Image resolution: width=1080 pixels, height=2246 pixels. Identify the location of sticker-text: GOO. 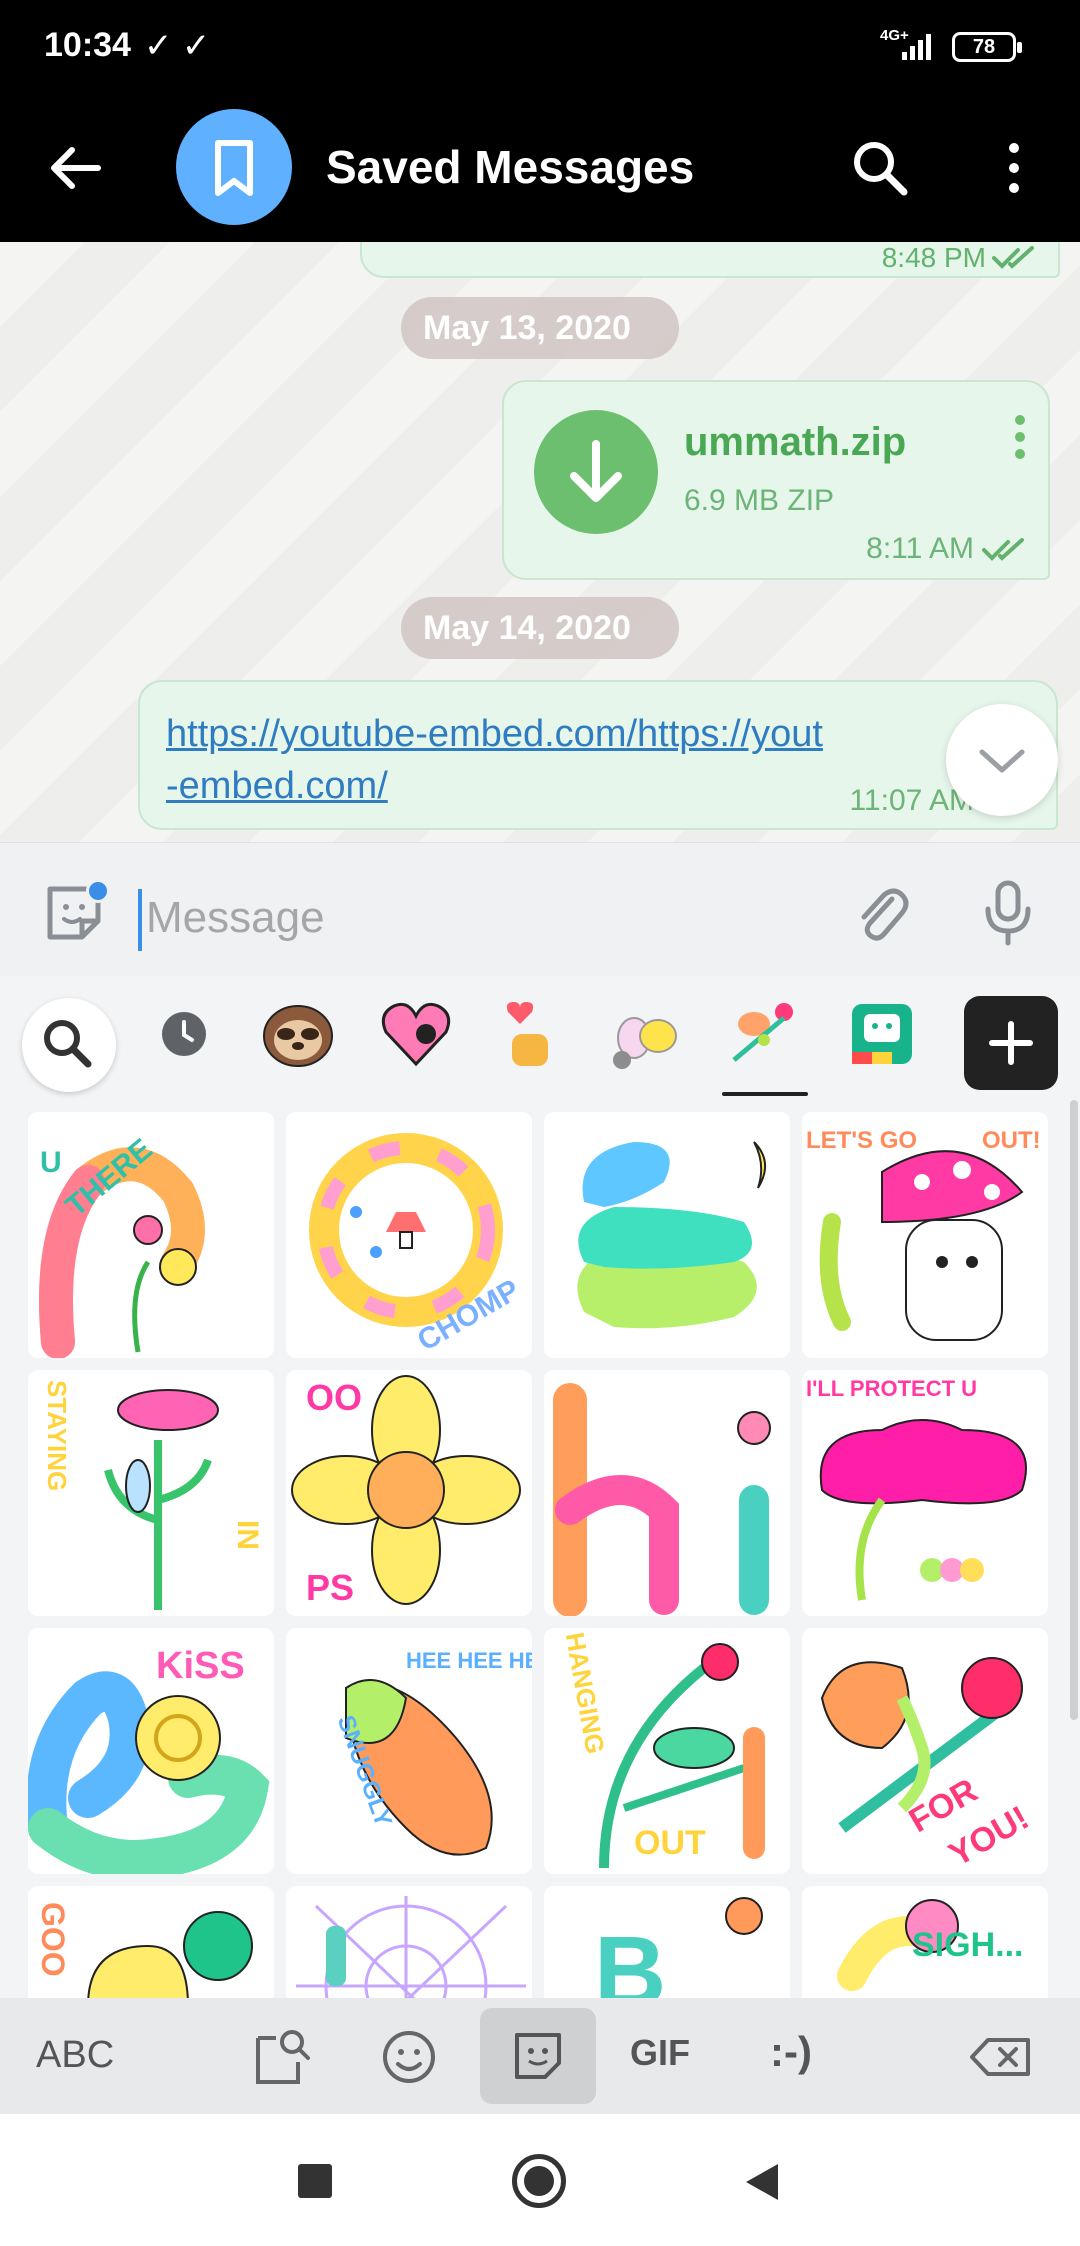
(53, 1939).